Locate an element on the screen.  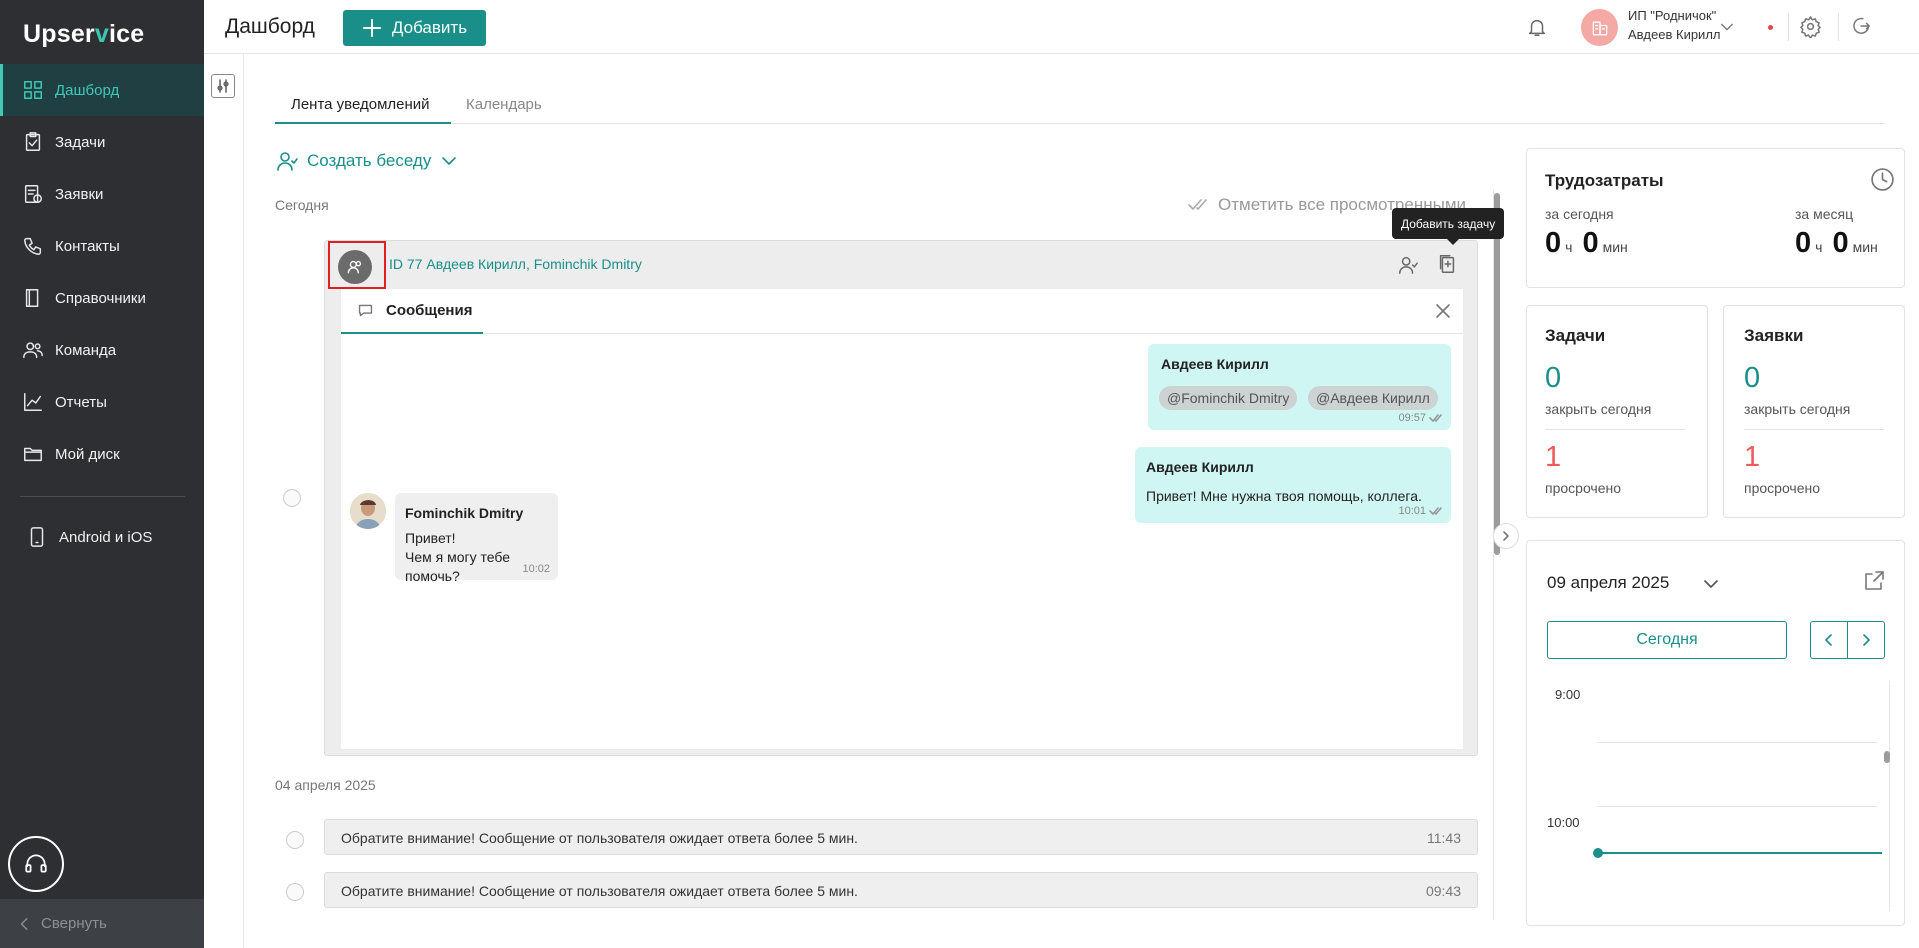
tab-feed: Лента уведомлений is located at coordinates (360, 104).